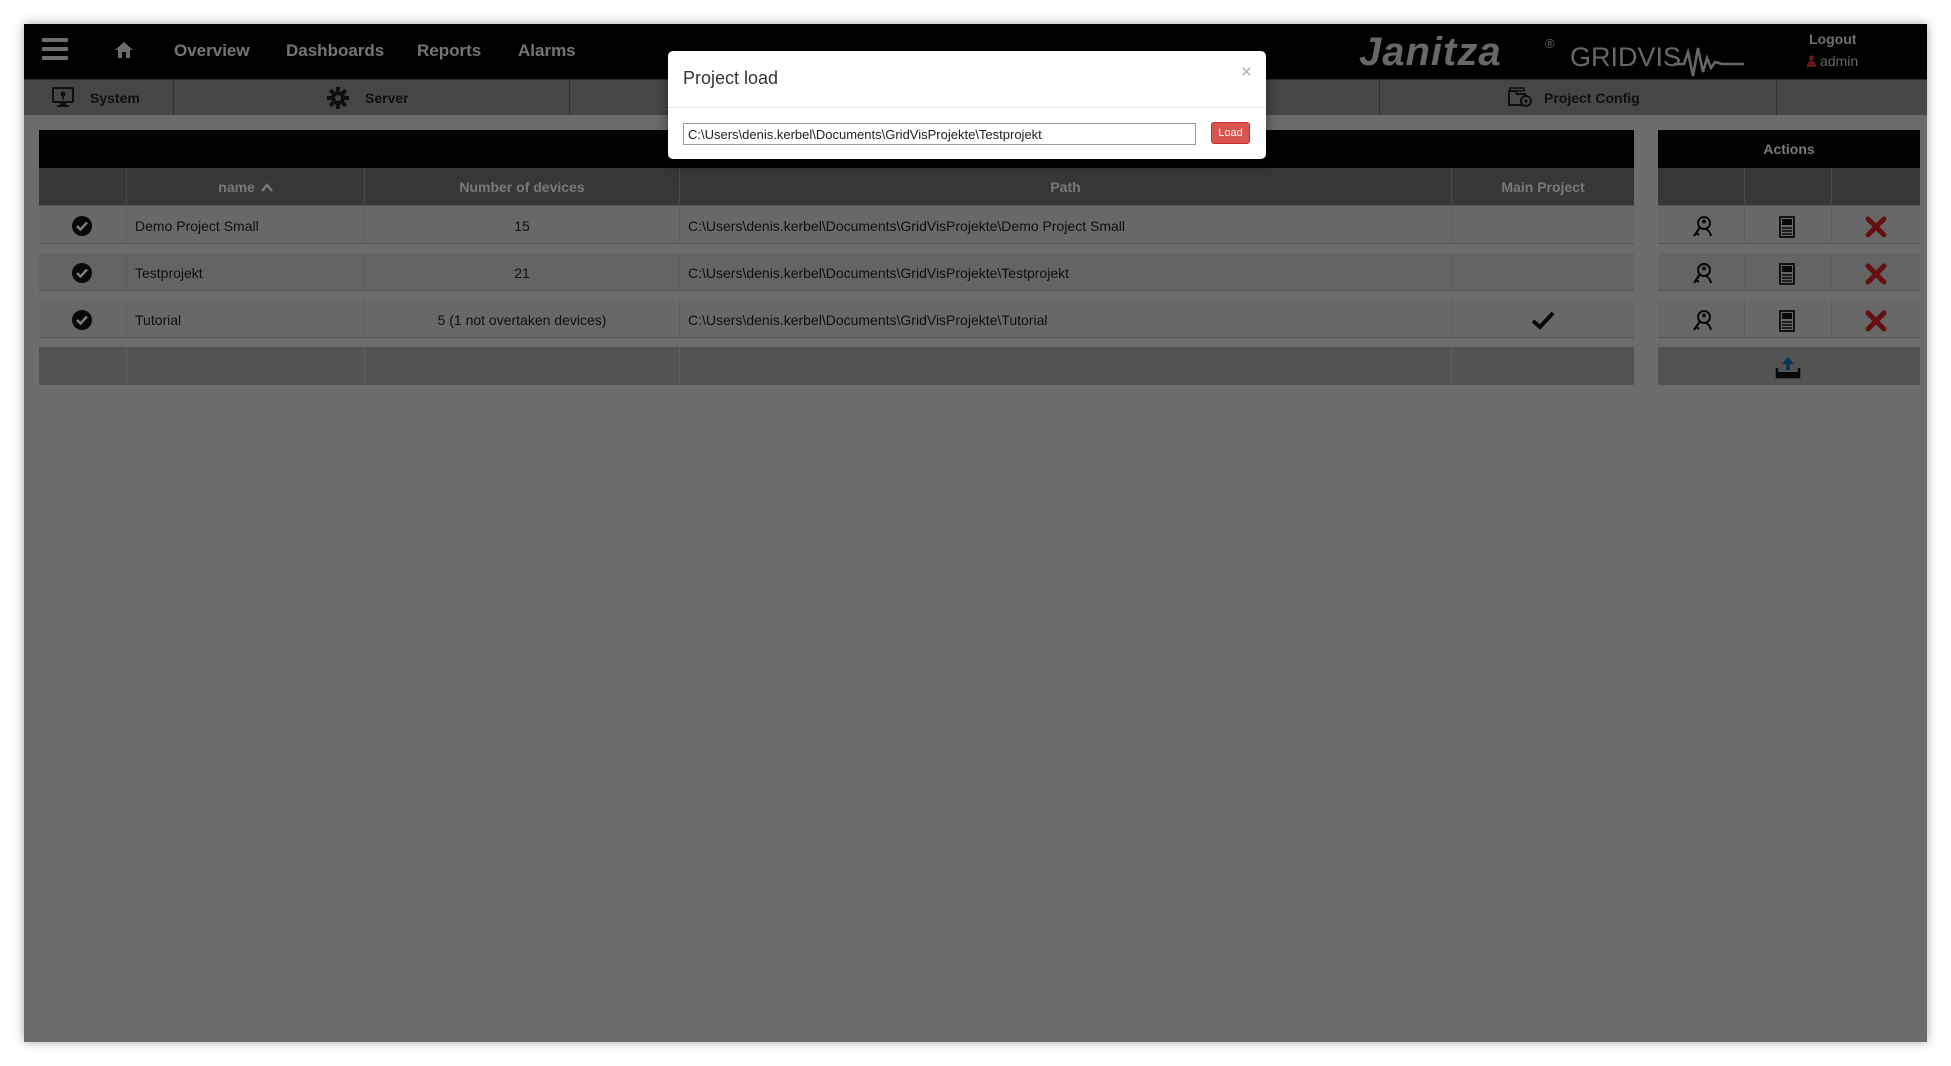 This screenshot has height=1066, width=1951. Describe the element at coordinates (967, 105) in the screenshot. I see `project-load-dialog: Project load × Load` at that location.